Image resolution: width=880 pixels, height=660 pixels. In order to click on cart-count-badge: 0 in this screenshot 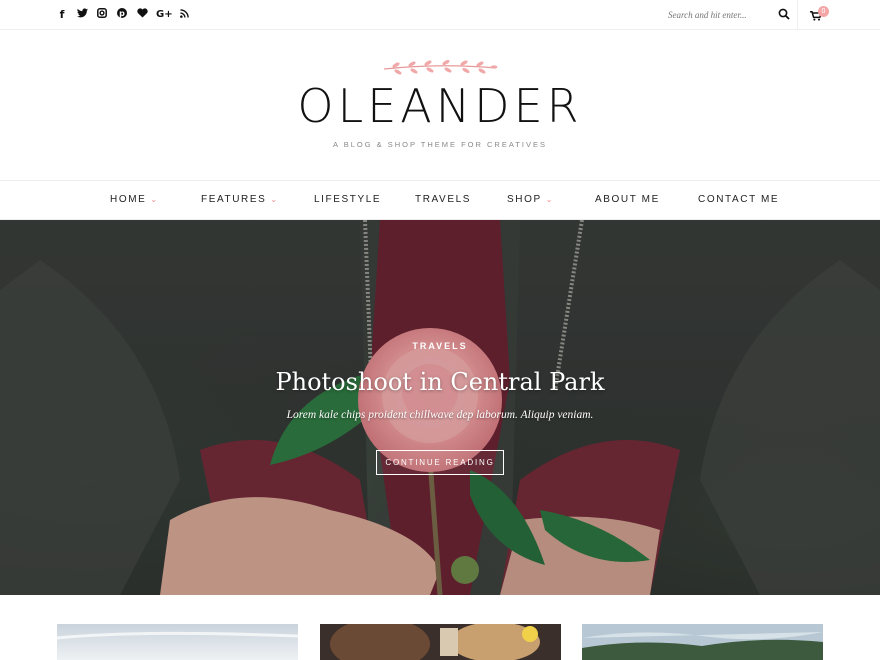, I will do `click(823, 11)`.